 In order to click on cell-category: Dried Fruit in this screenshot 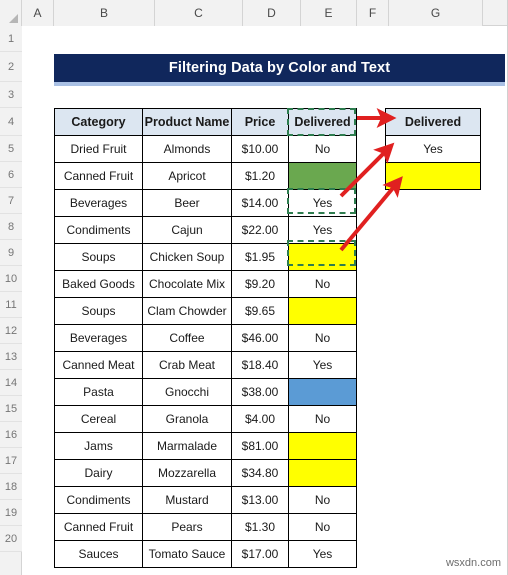, I will do `click(98, 149)`.